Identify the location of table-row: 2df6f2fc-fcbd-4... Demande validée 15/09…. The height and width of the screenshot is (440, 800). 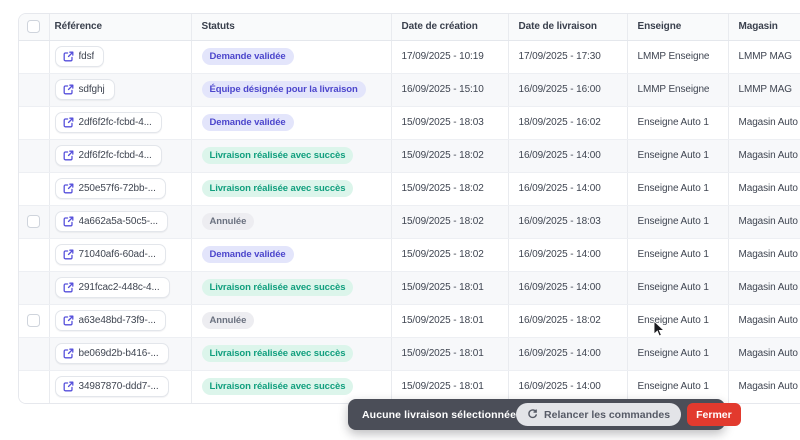
(409, 123).